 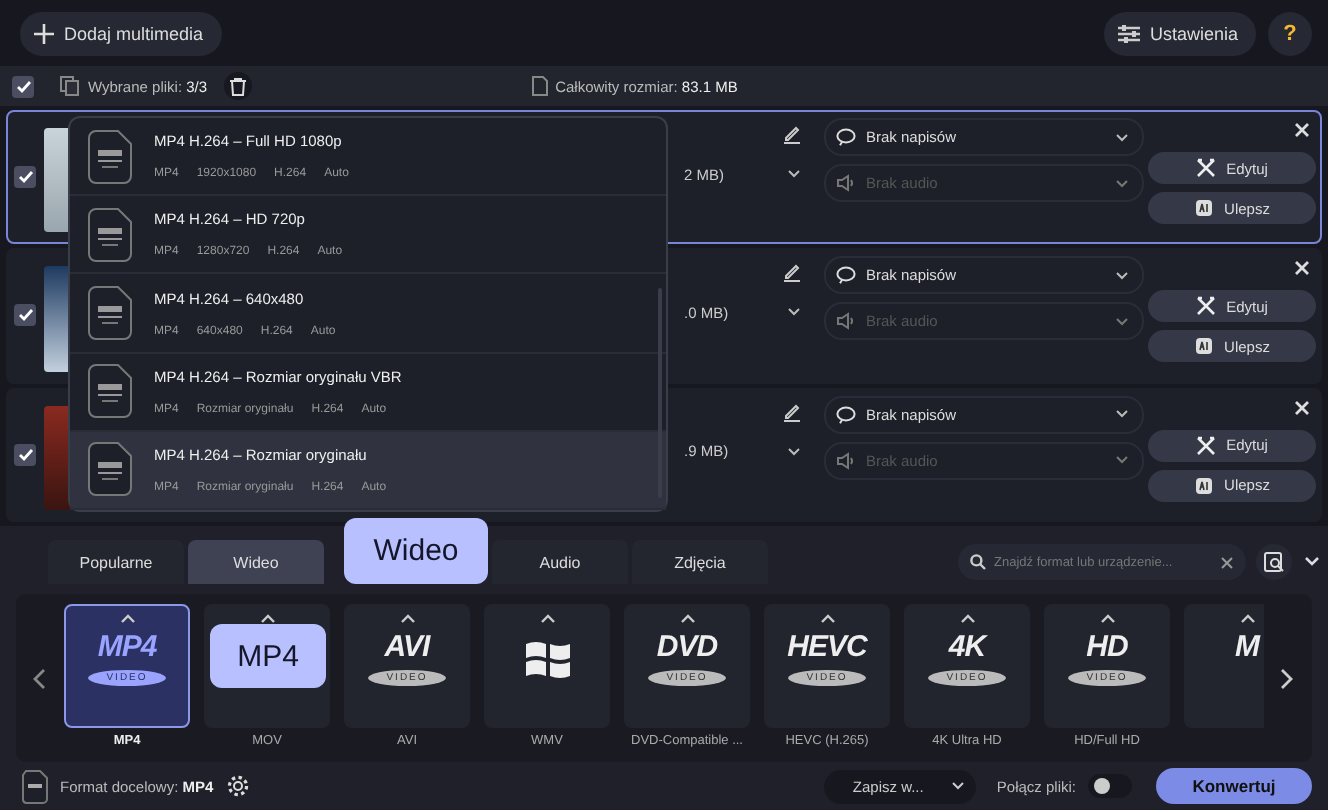 What do you see at coordinates (127, 647) in the screenshot?
I see `format-logo-text: MP4` at bounding box center [127, 647].